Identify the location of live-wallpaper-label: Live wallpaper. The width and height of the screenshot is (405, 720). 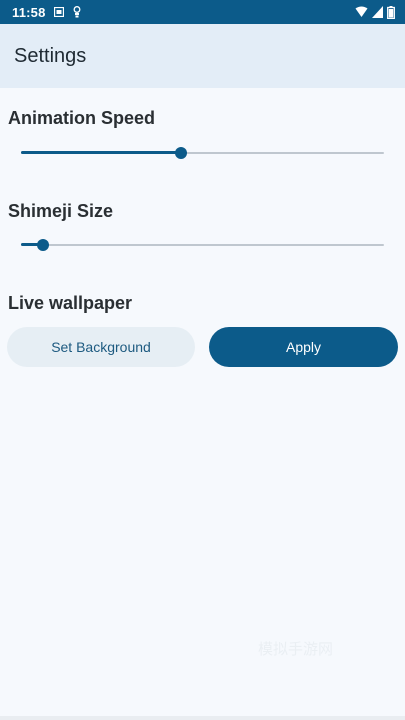
(70, 303).